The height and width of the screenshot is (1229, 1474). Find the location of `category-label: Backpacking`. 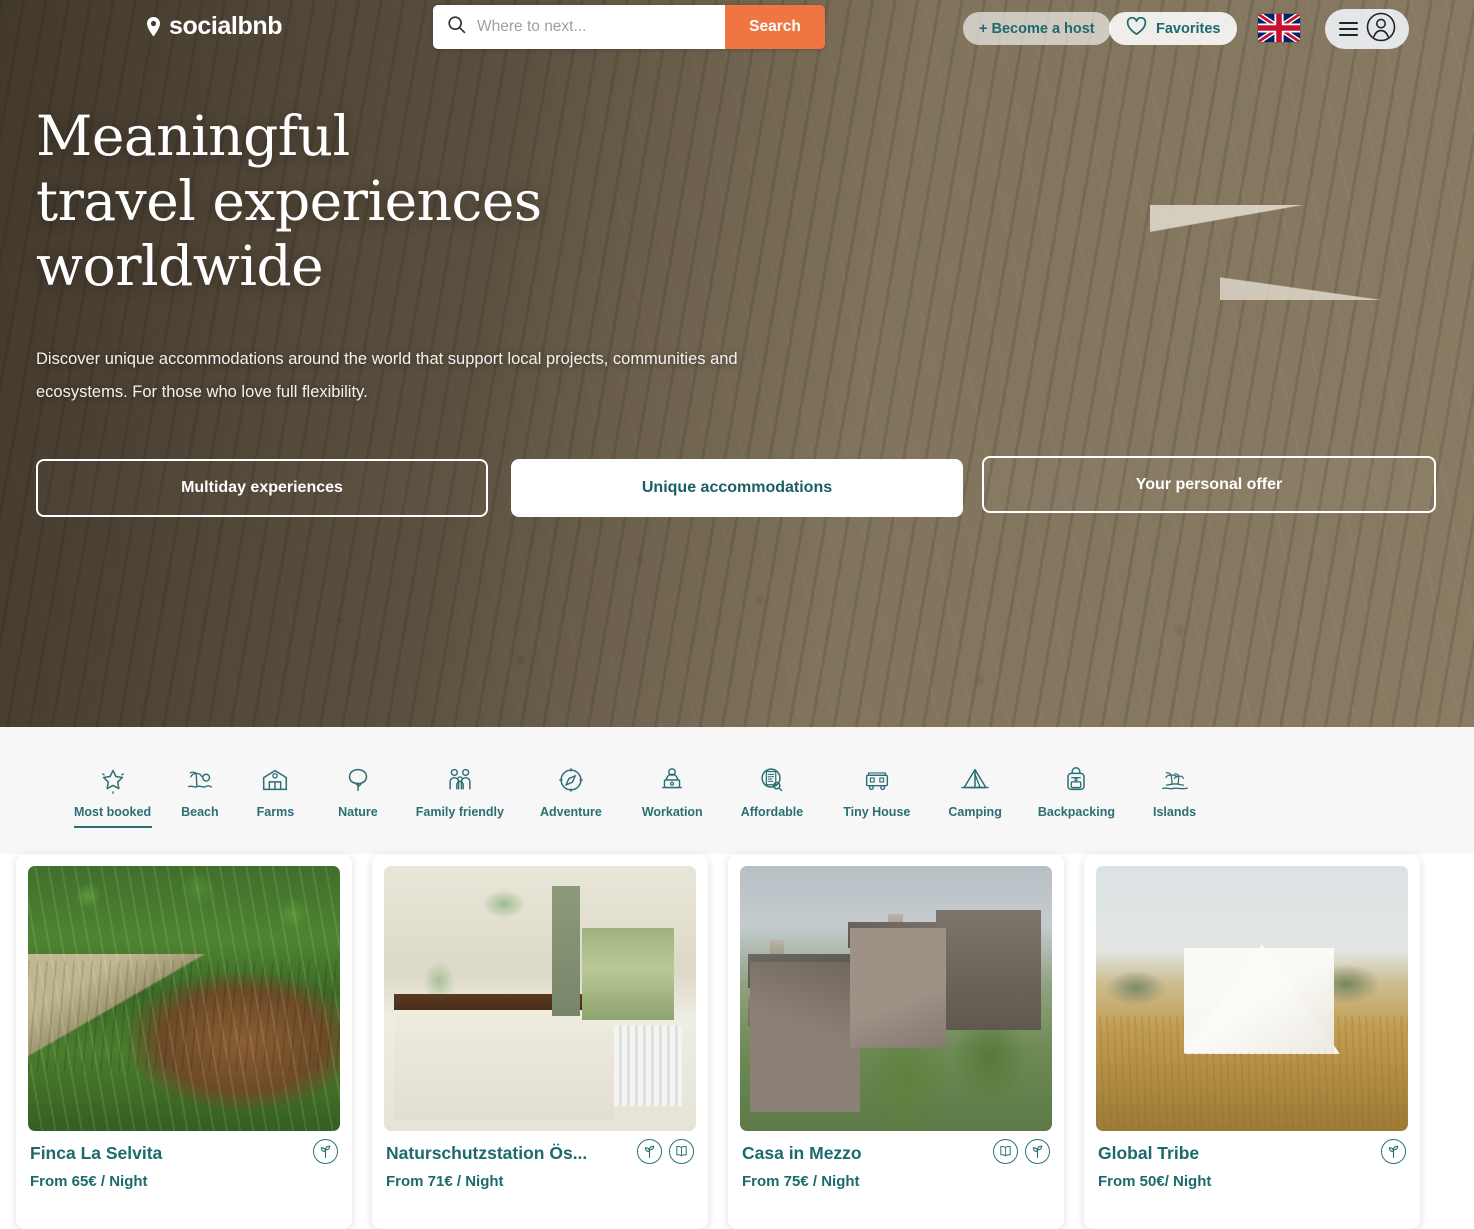

category-label: Backpacking is located at coordinates (1076, 812).